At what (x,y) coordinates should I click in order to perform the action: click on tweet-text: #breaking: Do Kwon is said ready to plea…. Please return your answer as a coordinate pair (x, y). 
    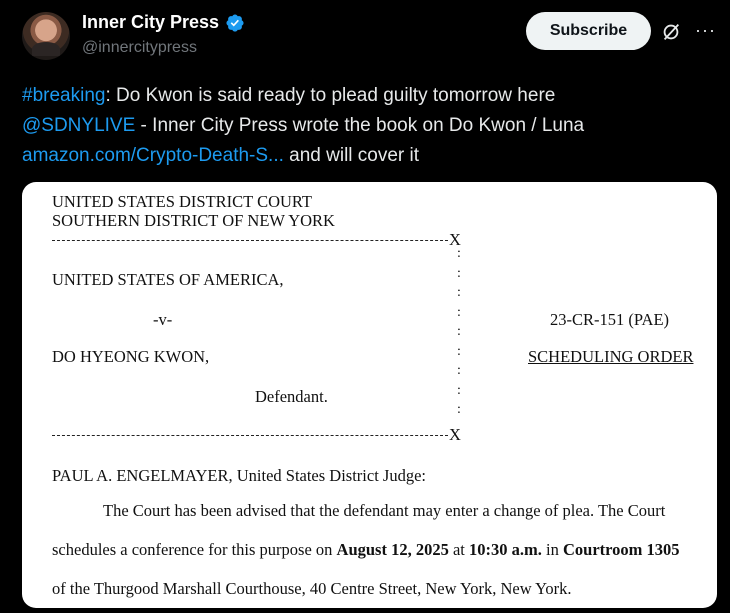
    Looking at the image, I should click on (367, 126).